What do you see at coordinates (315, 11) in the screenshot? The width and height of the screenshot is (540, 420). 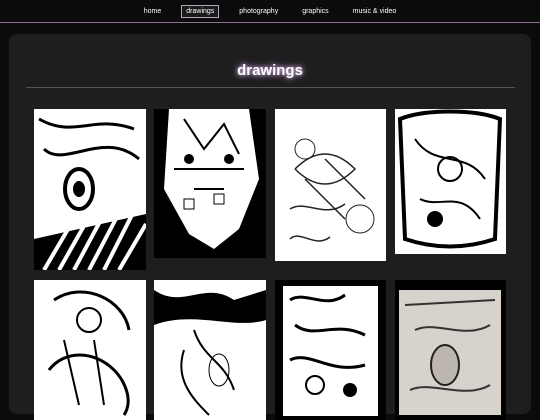 I see `nav-graphics: graphics` at bounding box center [315, 11].